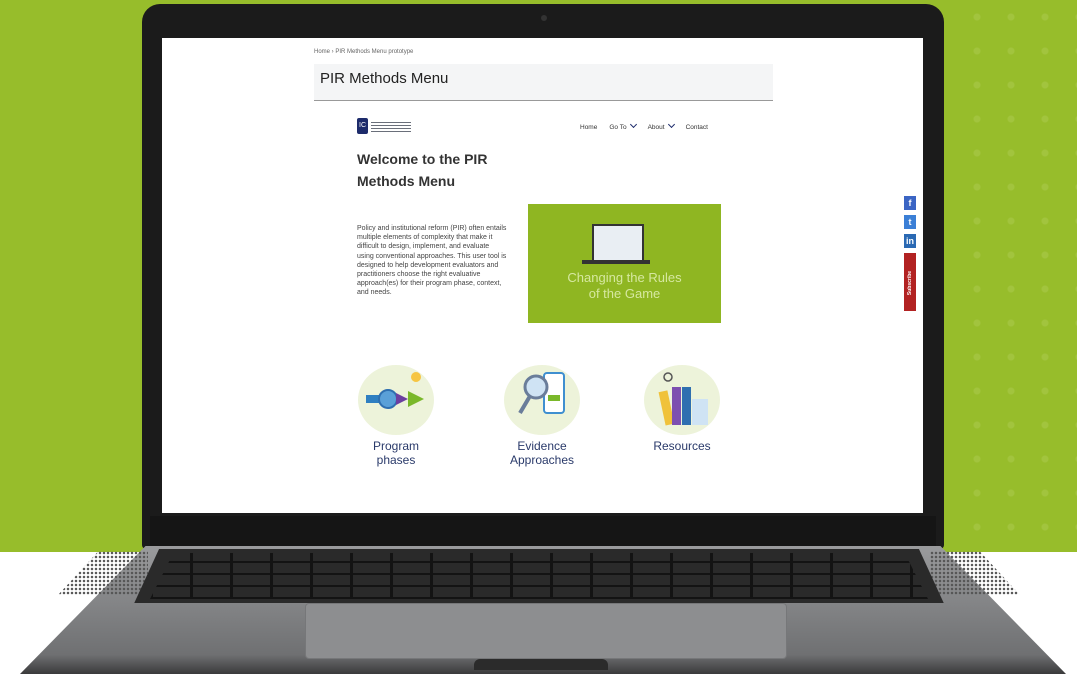 The height and width of the screenshot is (678, 1077). I want to click on card-label-line-1: Resources, so click(682, 446).